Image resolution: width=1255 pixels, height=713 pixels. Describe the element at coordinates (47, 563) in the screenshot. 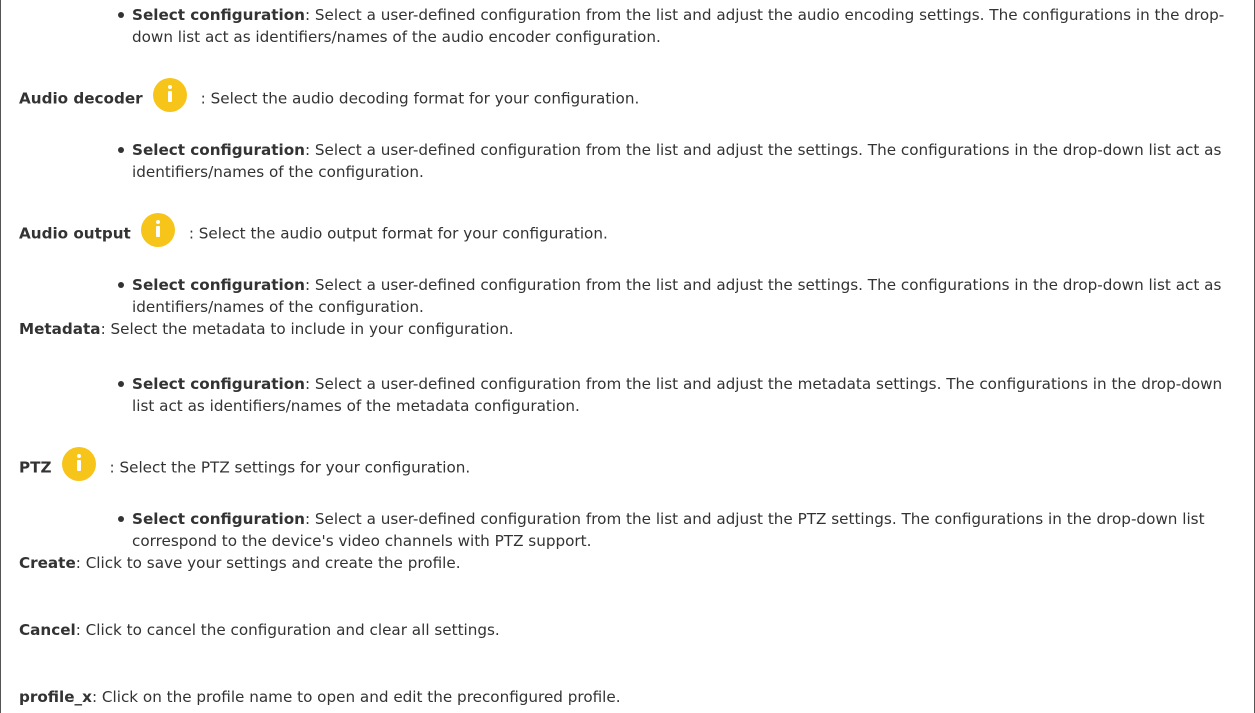

I see `term-label: Create` at that location.